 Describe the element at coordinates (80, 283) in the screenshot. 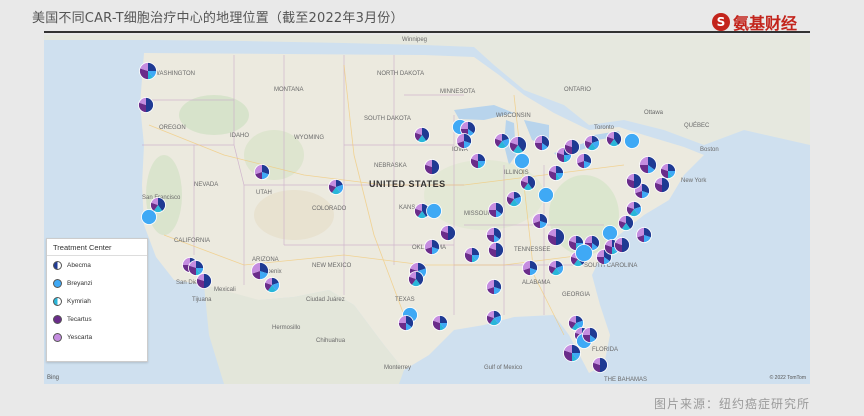

I see `legend-label: Breyanzi` at that location.